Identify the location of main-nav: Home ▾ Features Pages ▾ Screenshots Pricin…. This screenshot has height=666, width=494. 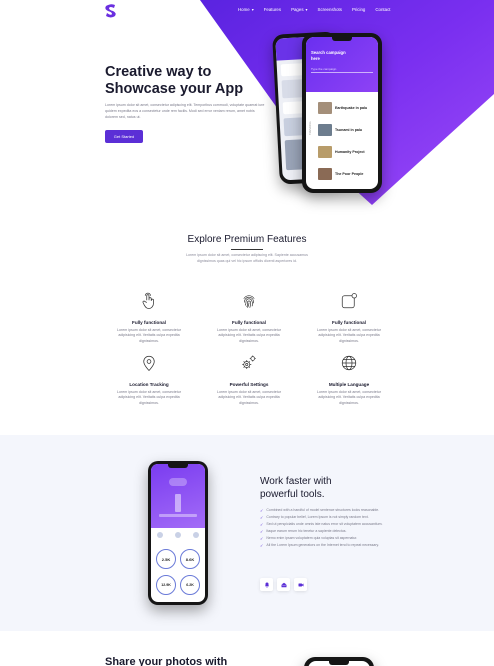
(319, 9).